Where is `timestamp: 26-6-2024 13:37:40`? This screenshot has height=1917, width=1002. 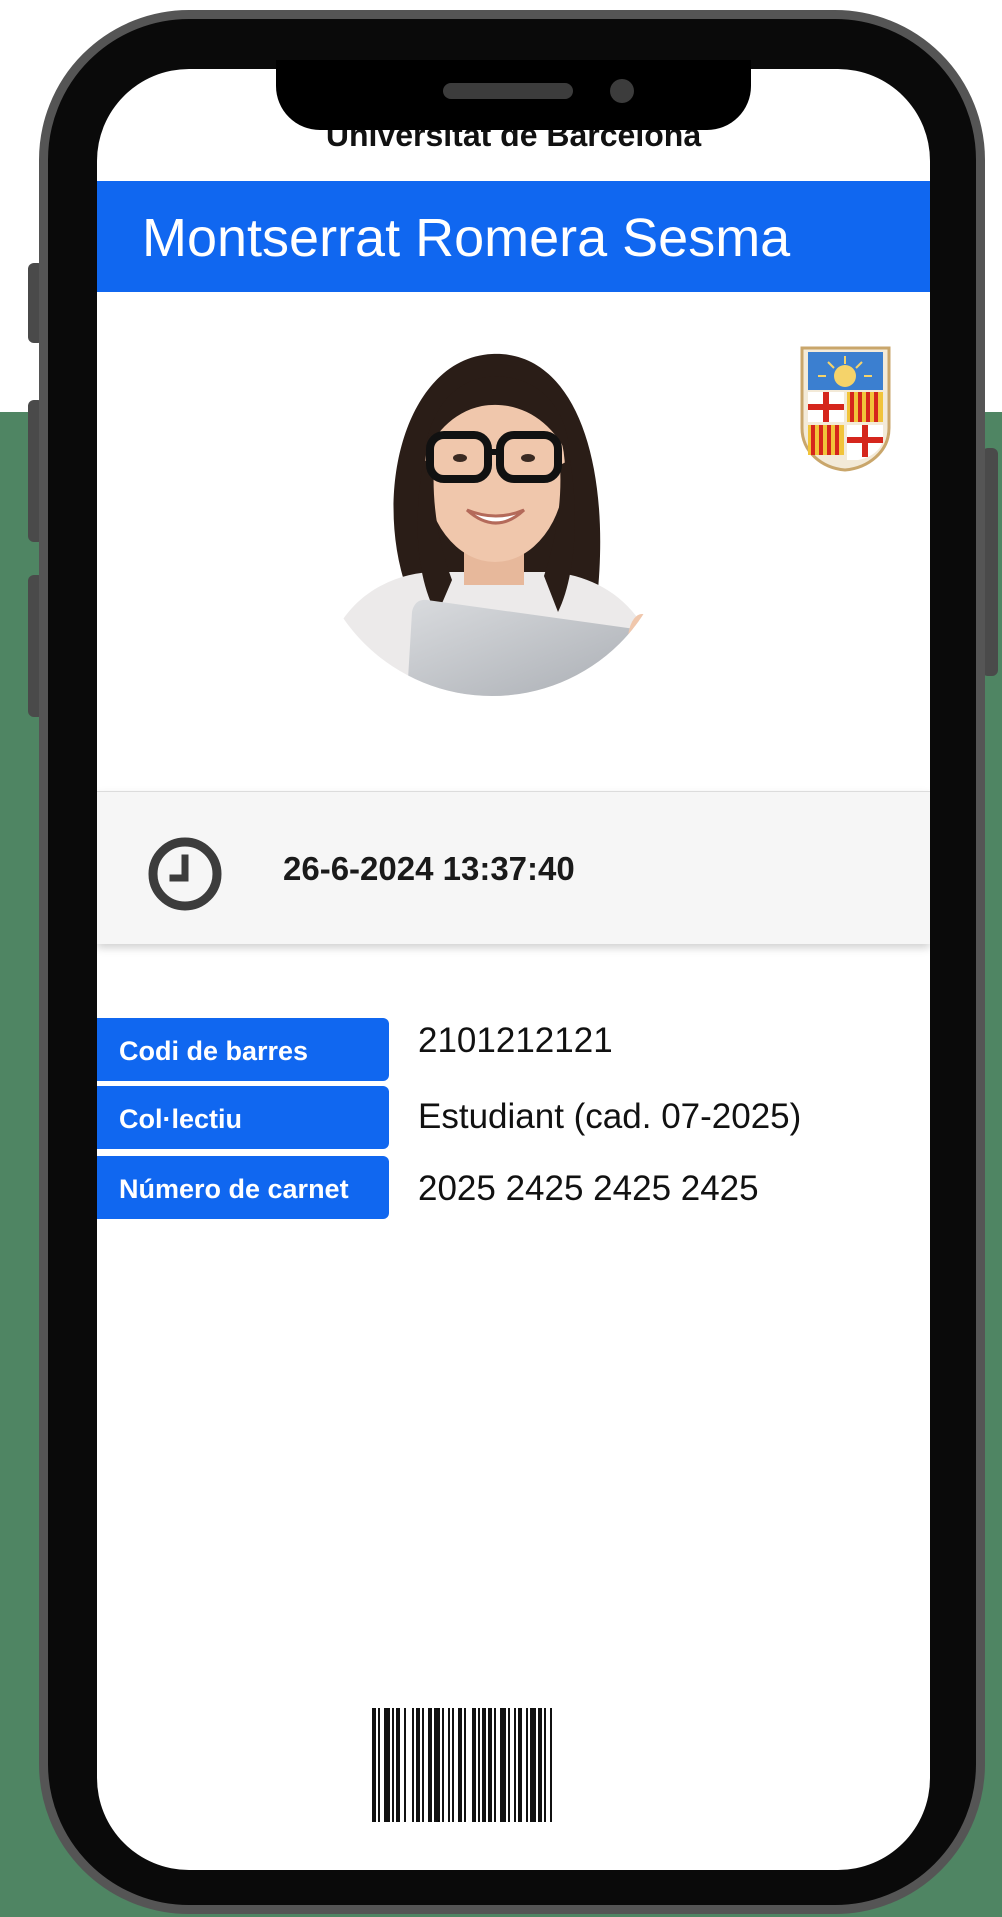
timestamp: 26-6-2024 13:37:40 is located at coordinates (429, 868).